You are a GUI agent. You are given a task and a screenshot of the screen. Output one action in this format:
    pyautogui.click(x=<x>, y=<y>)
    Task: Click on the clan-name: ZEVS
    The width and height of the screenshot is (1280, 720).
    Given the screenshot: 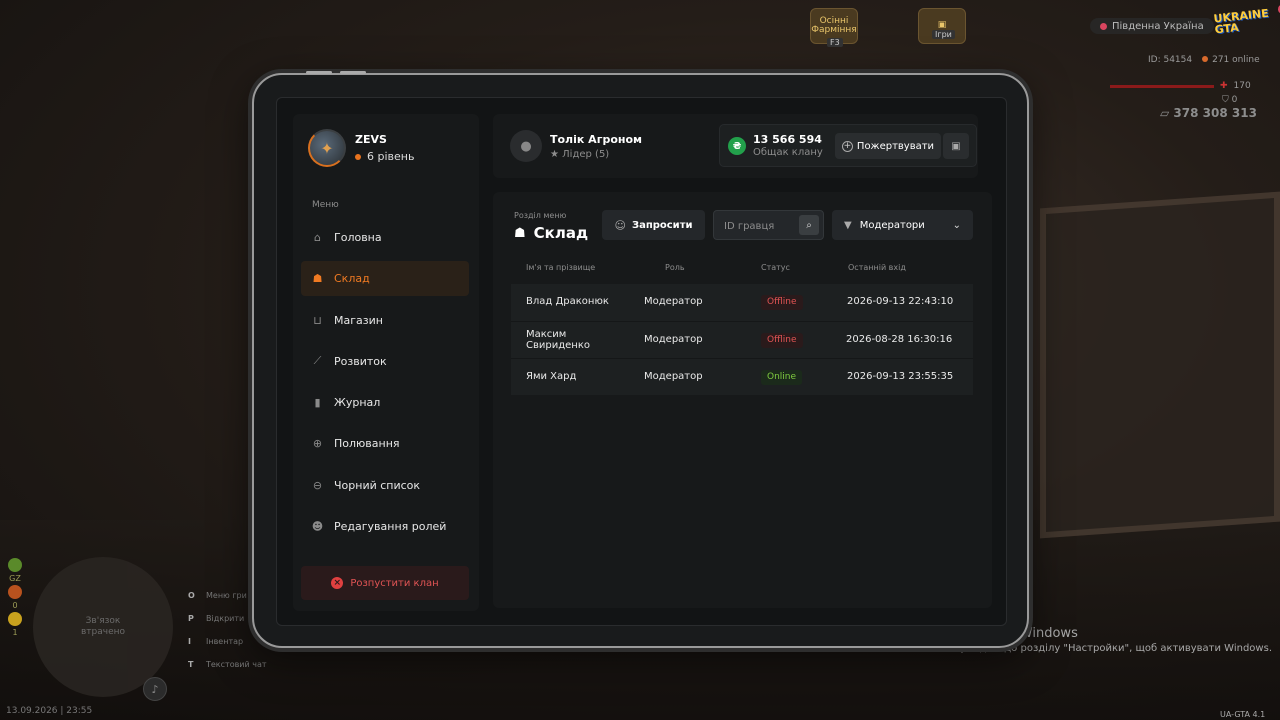 What is the action you would take?
    pyautogui.click(x=371, y=139)
    